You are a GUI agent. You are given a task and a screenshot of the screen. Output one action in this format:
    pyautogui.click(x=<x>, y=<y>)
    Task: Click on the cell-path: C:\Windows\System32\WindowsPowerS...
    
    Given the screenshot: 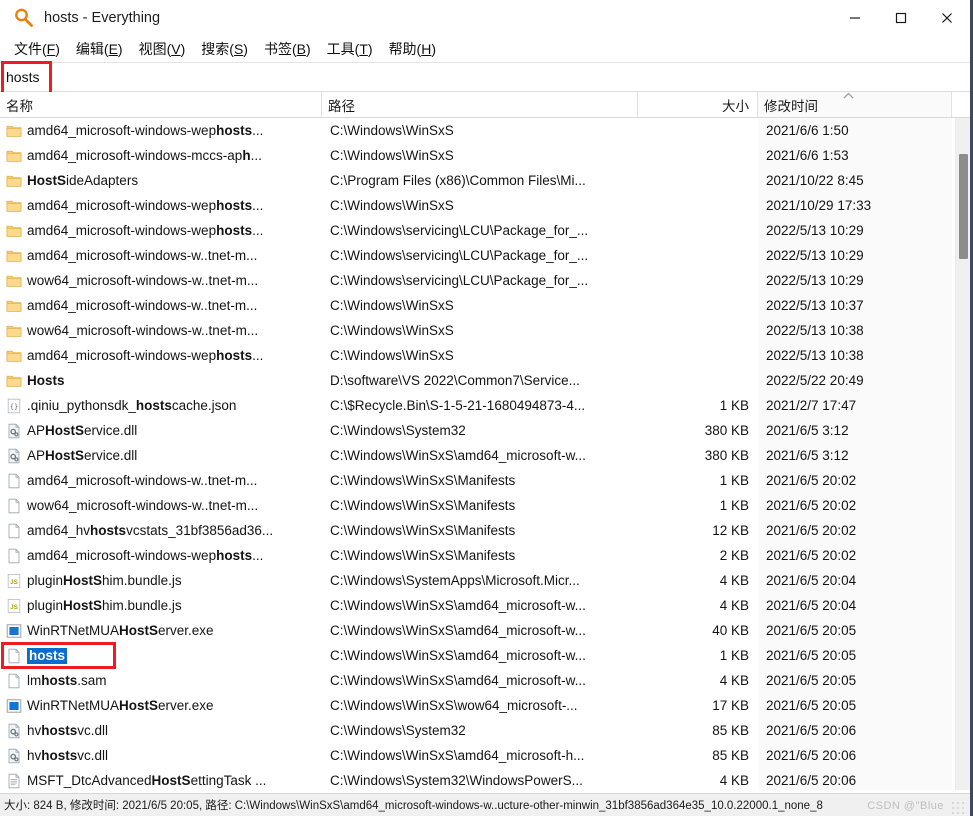 What is the action you would take?
    pyautogui.click(x=456, y=780)
    